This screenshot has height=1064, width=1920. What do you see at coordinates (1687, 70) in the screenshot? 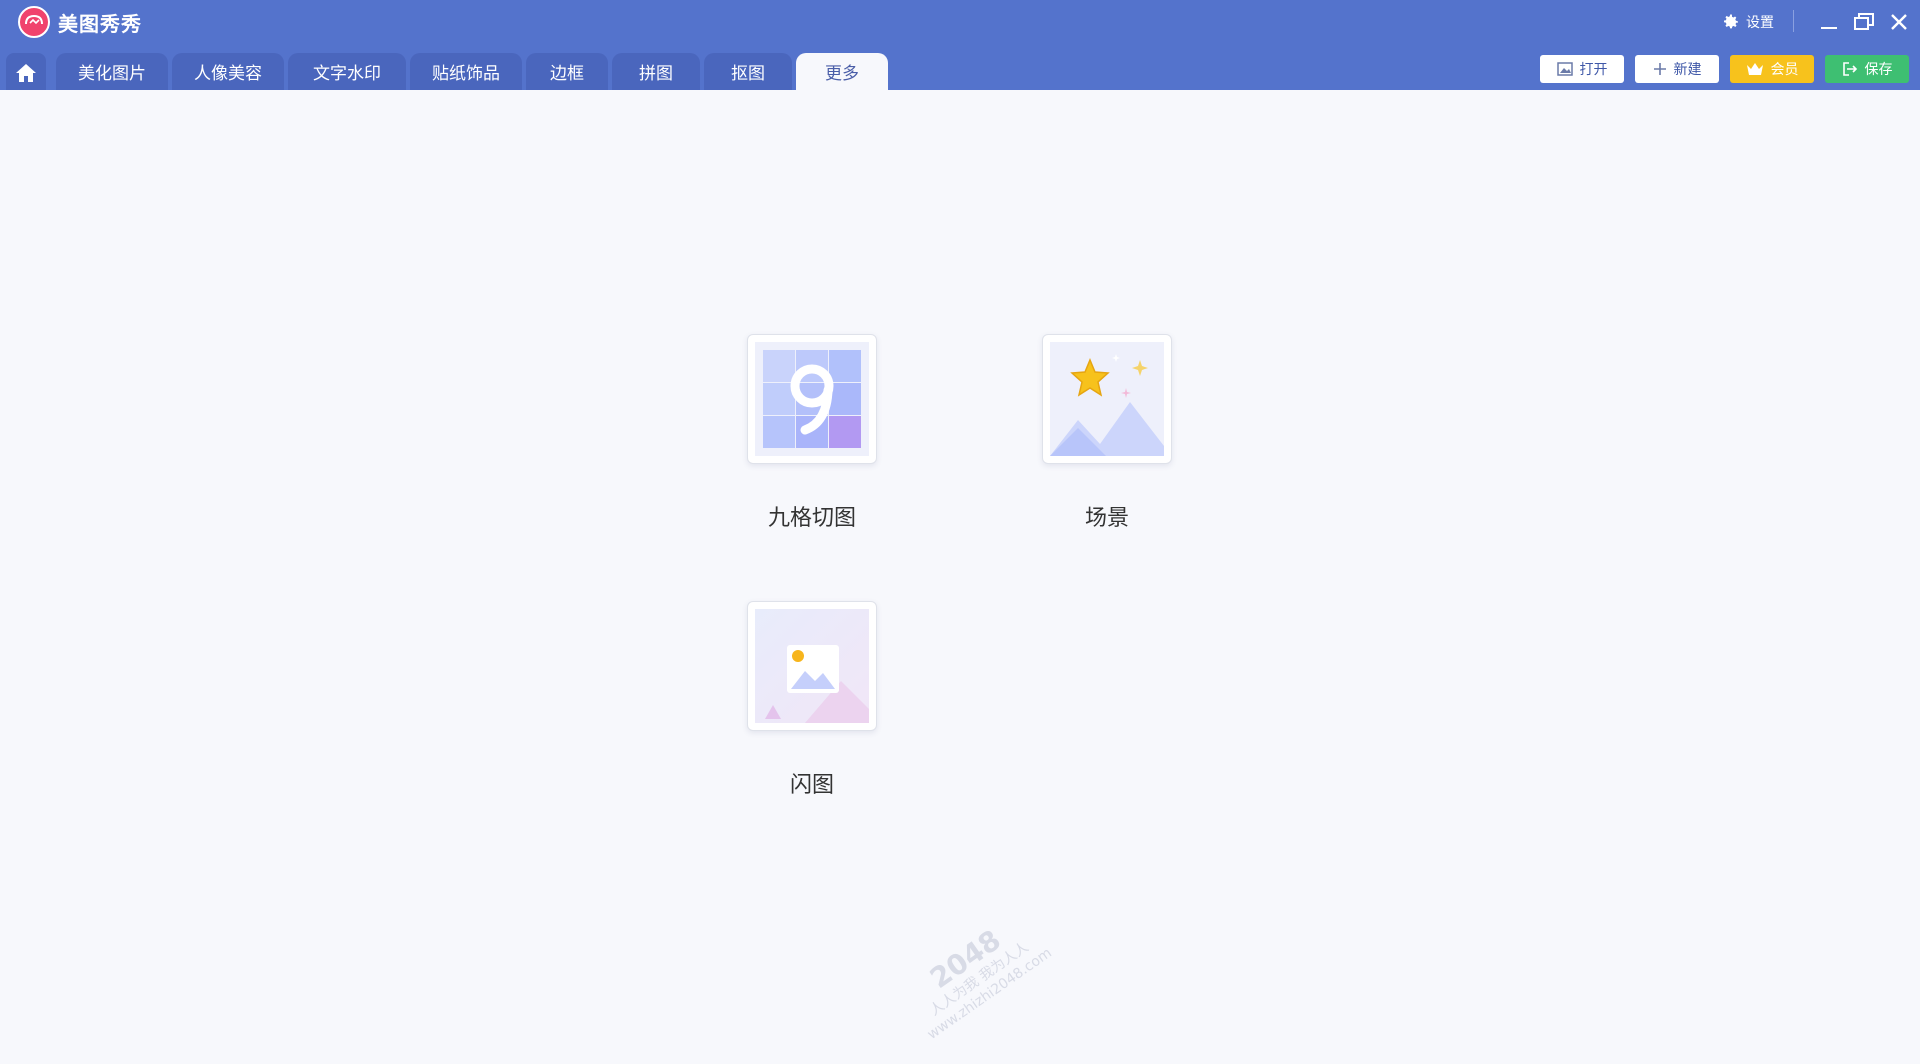
I see `new-label: 新建` at bounding box center [1687, 70].